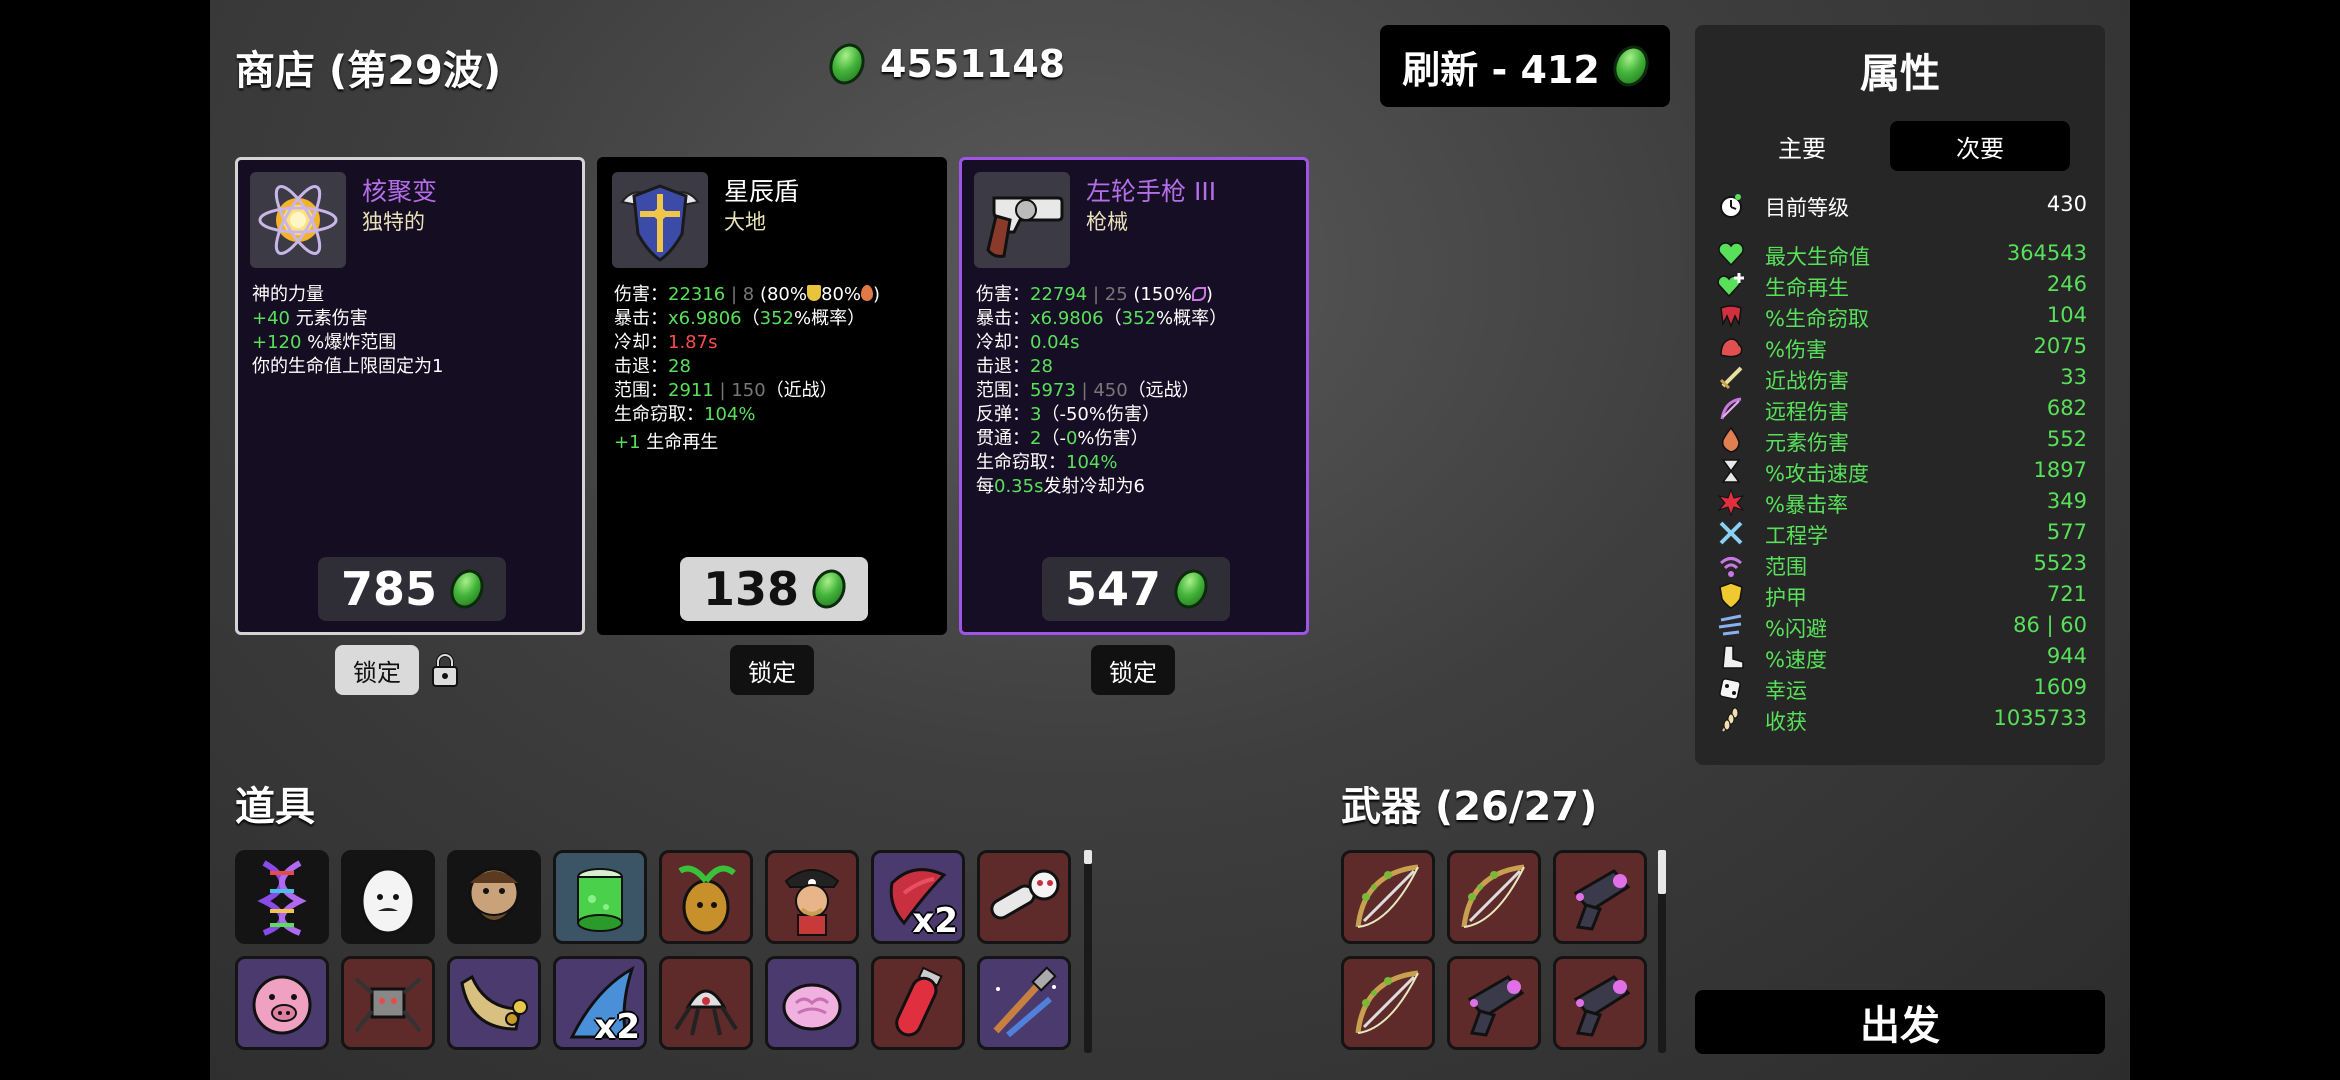 This screenshot has width=2340, height=1080. I want to click on stat-row: 近战伤害 33, so click(1902, 378).